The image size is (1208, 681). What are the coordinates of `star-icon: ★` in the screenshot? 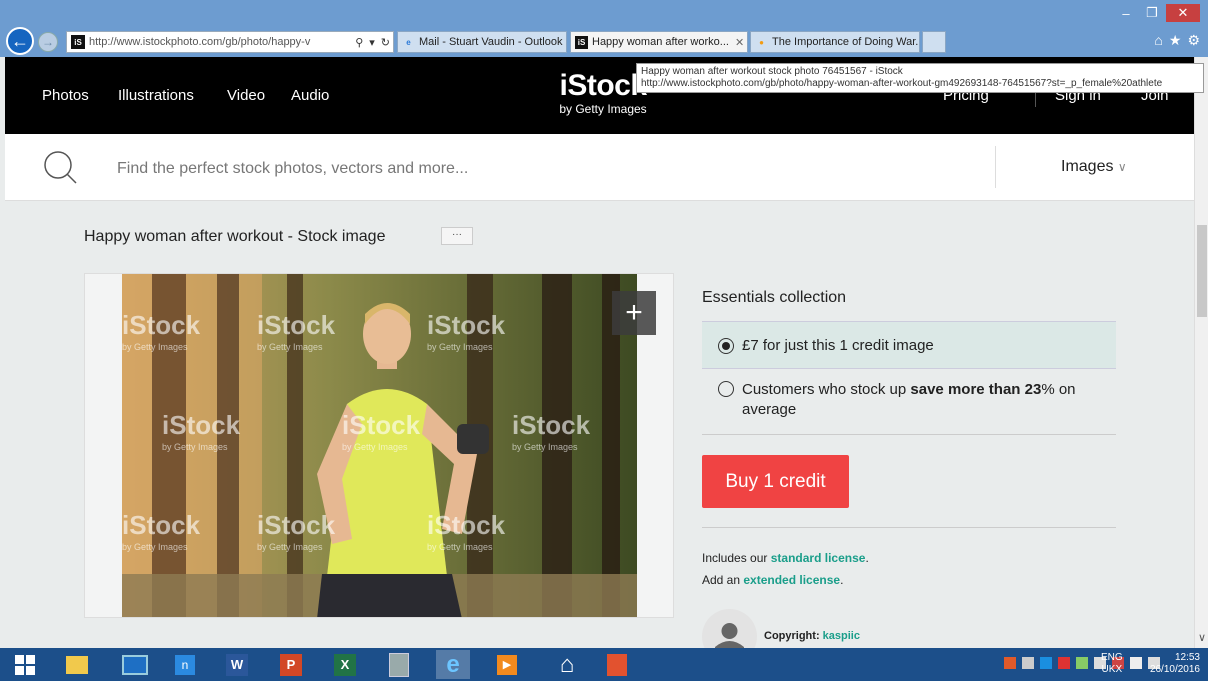 It's located at (1175, 40).